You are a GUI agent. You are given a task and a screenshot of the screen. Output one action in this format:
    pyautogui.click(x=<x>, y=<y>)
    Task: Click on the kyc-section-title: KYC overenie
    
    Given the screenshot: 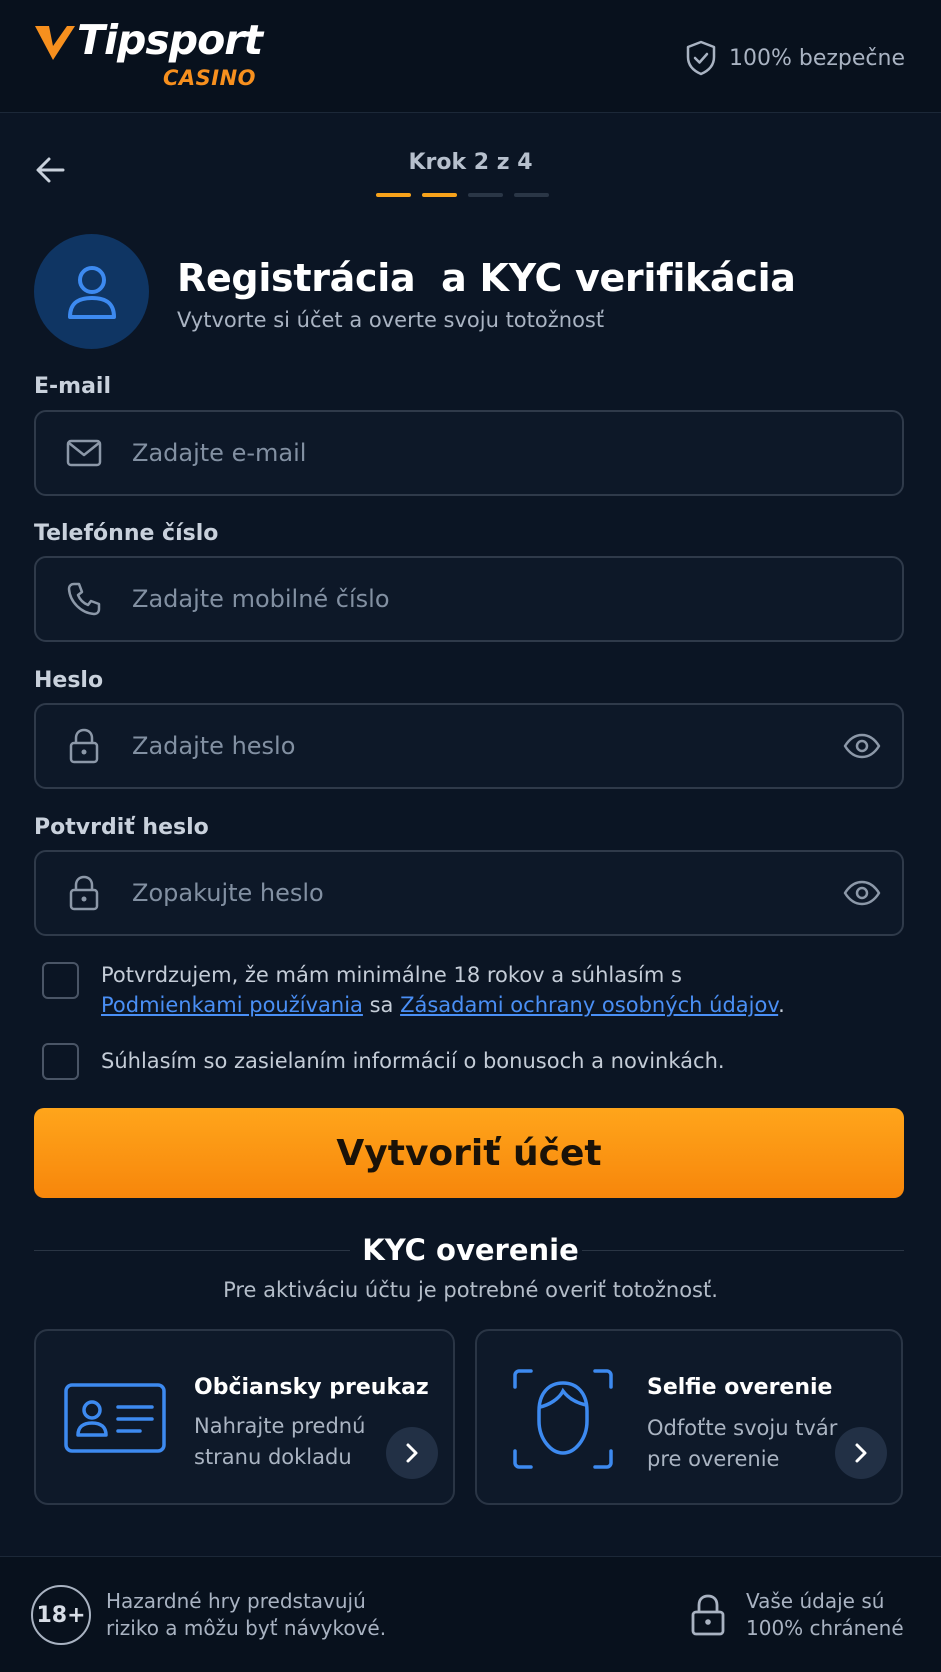 What is the action you would take?
    pyautogui.click(x=470, y=1250)
    